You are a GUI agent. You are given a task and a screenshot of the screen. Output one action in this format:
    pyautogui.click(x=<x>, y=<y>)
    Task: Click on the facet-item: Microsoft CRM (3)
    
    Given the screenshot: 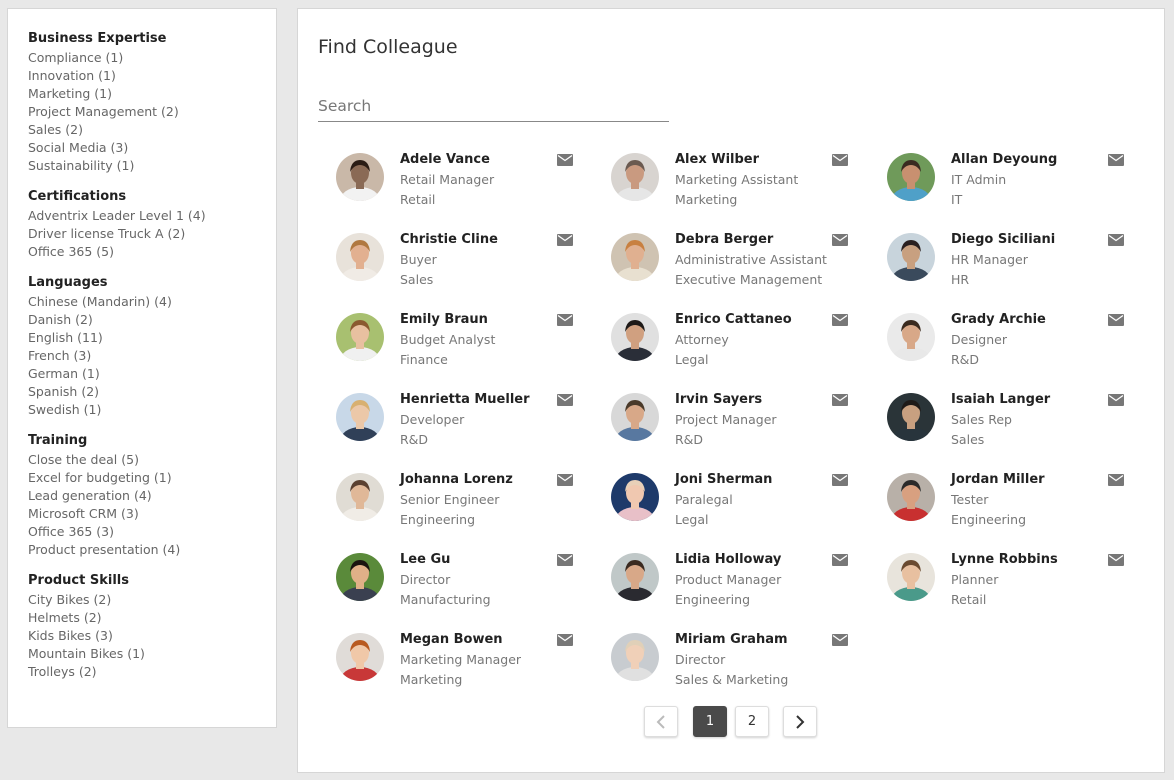 What is the action you would take?
    pyautogui.click(x=152, y=514)
    